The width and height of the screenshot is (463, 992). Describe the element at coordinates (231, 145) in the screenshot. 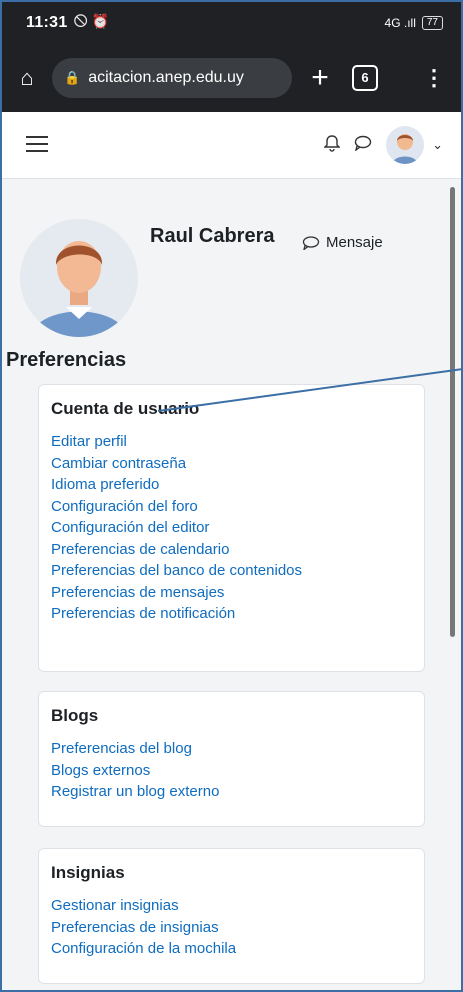

I see `site-navbar: ⌄` at that location.